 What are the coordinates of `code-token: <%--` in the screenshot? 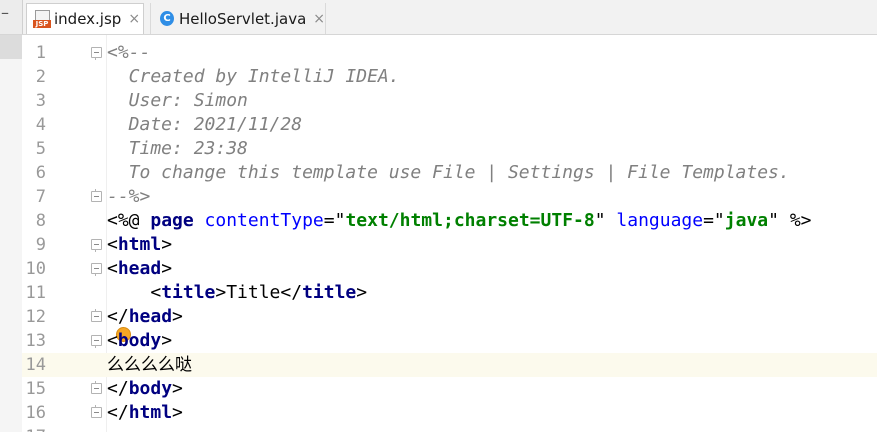 It's located at (129, 52).